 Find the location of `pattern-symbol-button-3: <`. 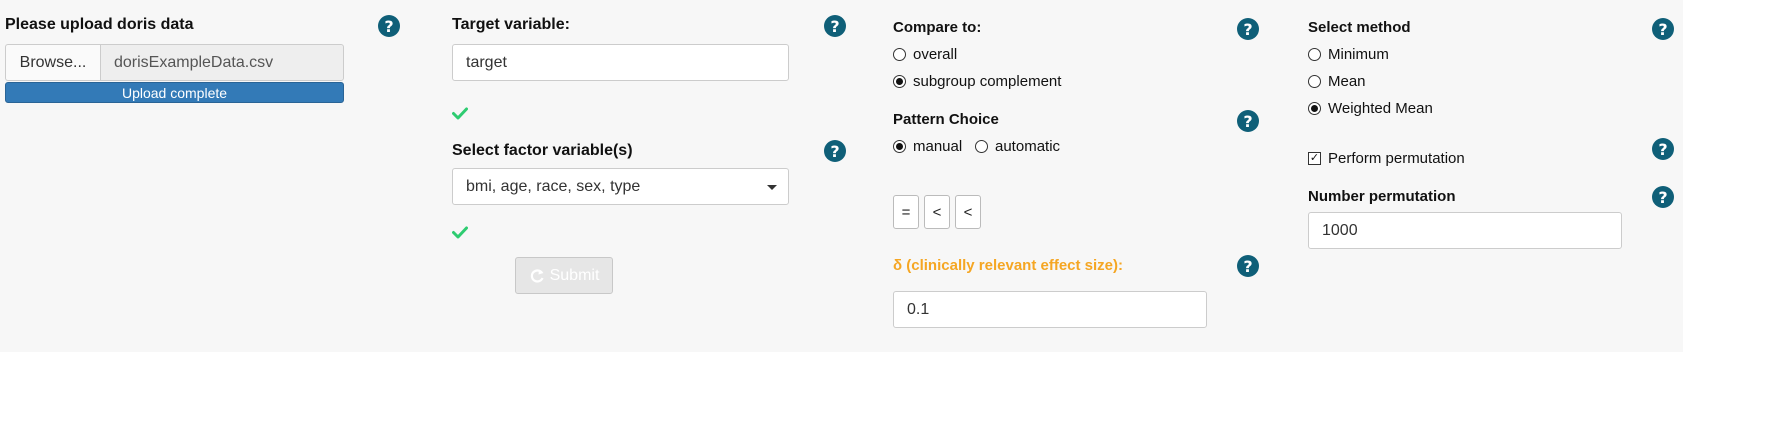

pattern-symbol-button-3: < is located at coordinates (968, 212).